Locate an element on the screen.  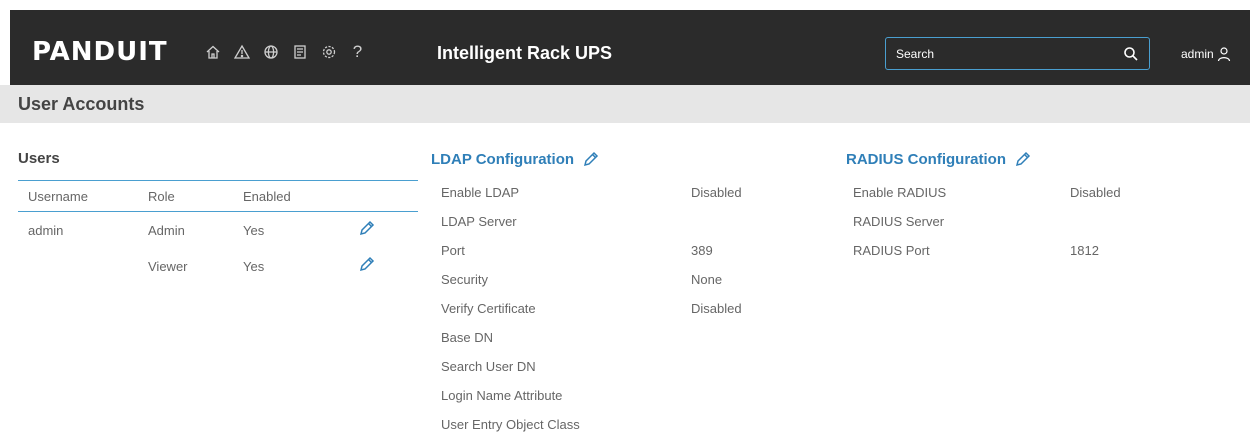
field-value: 1812 is located at coordinates (1084, 250).